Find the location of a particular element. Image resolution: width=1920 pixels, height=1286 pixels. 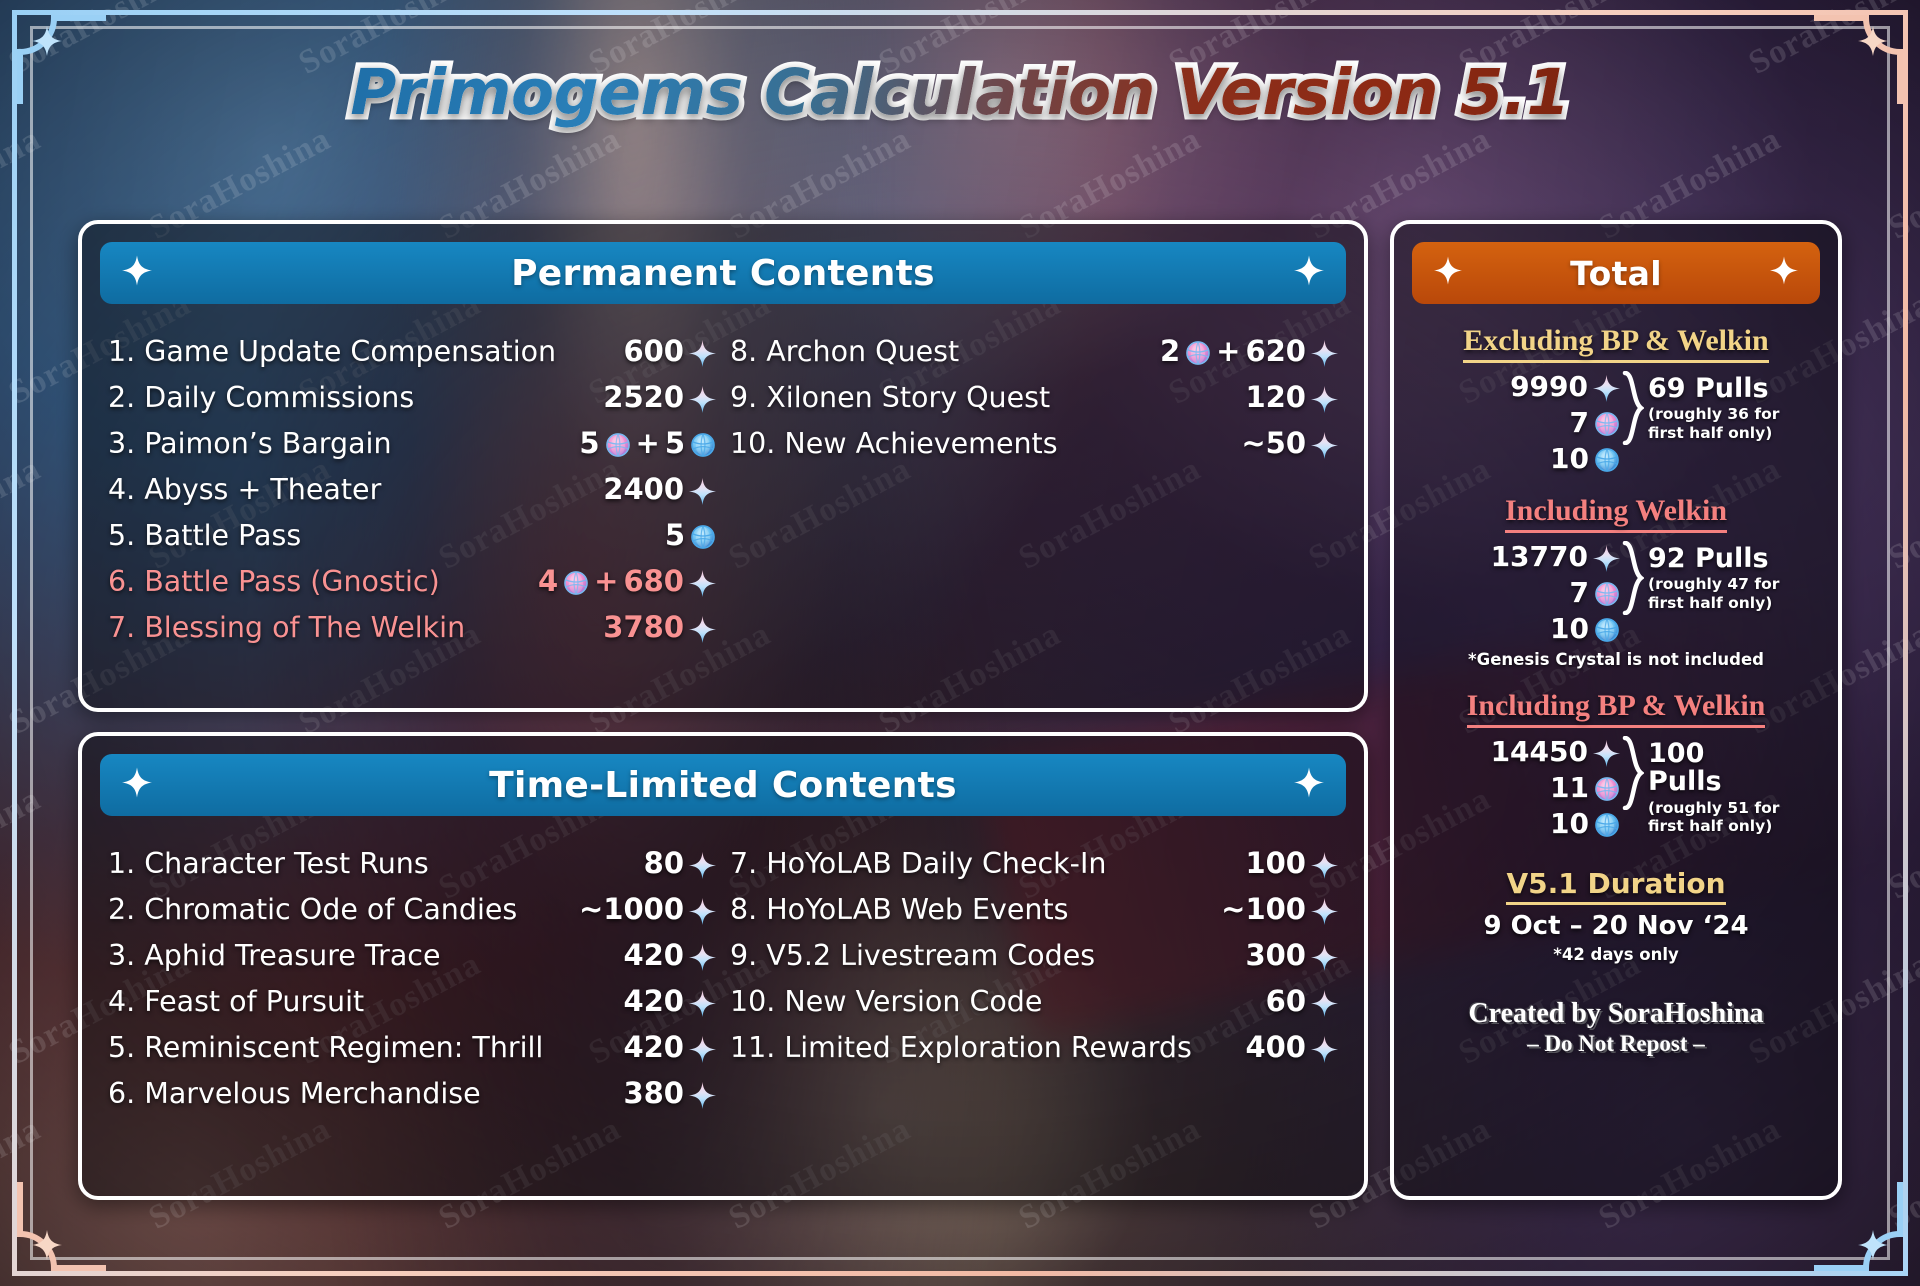

value-number: 380 is located at coordinates (653, 1093).